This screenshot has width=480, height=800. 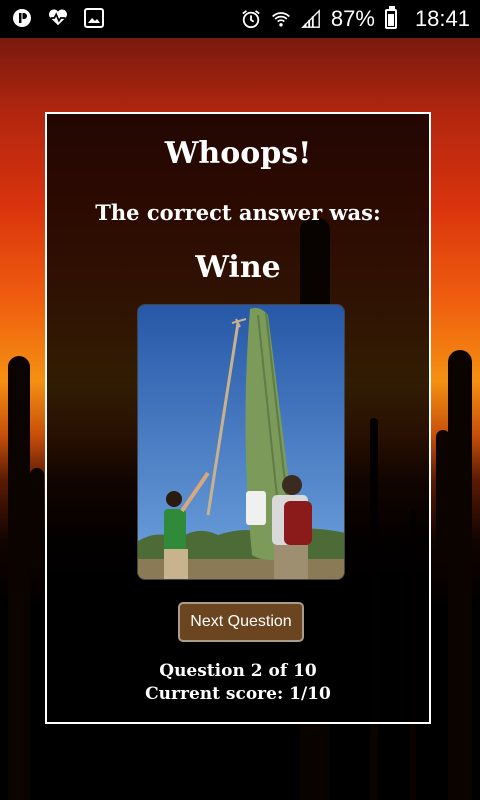 I want to click on alarm-icon, so click(x=251, y=19).